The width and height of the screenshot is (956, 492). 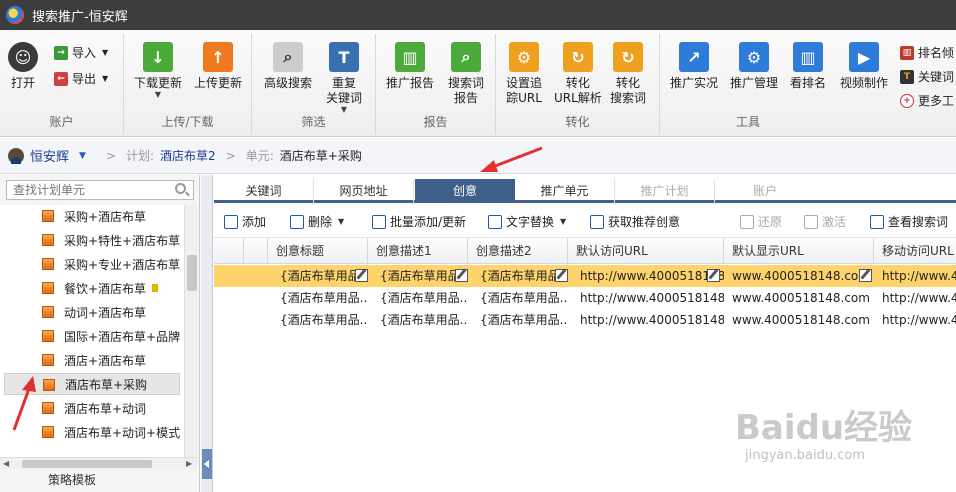 I want to click on annotation-arrow-tree, so click(x=24, y=403).